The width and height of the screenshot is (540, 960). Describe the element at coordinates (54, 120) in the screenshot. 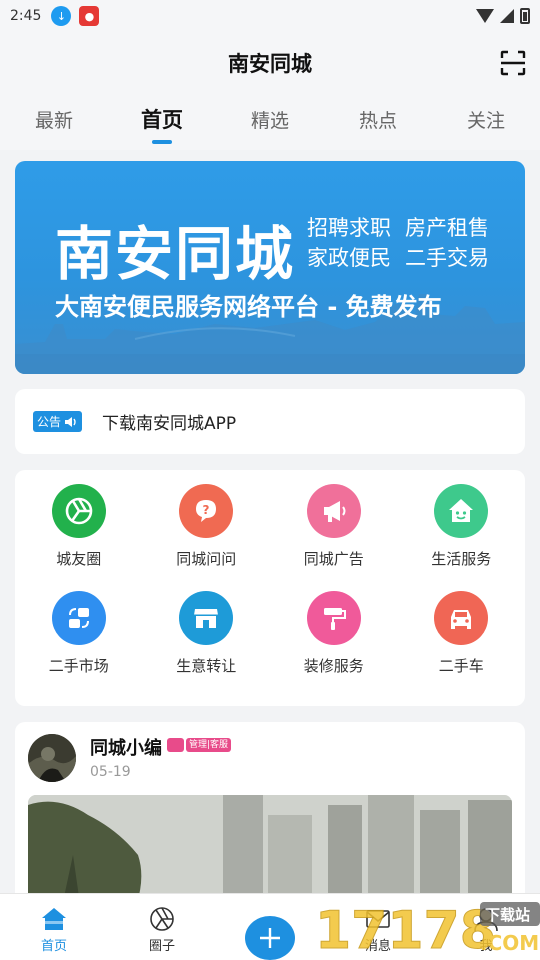

I see `tab-latest: 最新` at that location.